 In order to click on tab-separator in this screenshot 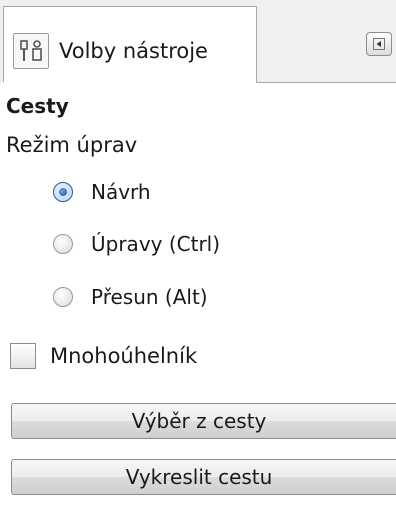, I will do `click(326, 82)`.